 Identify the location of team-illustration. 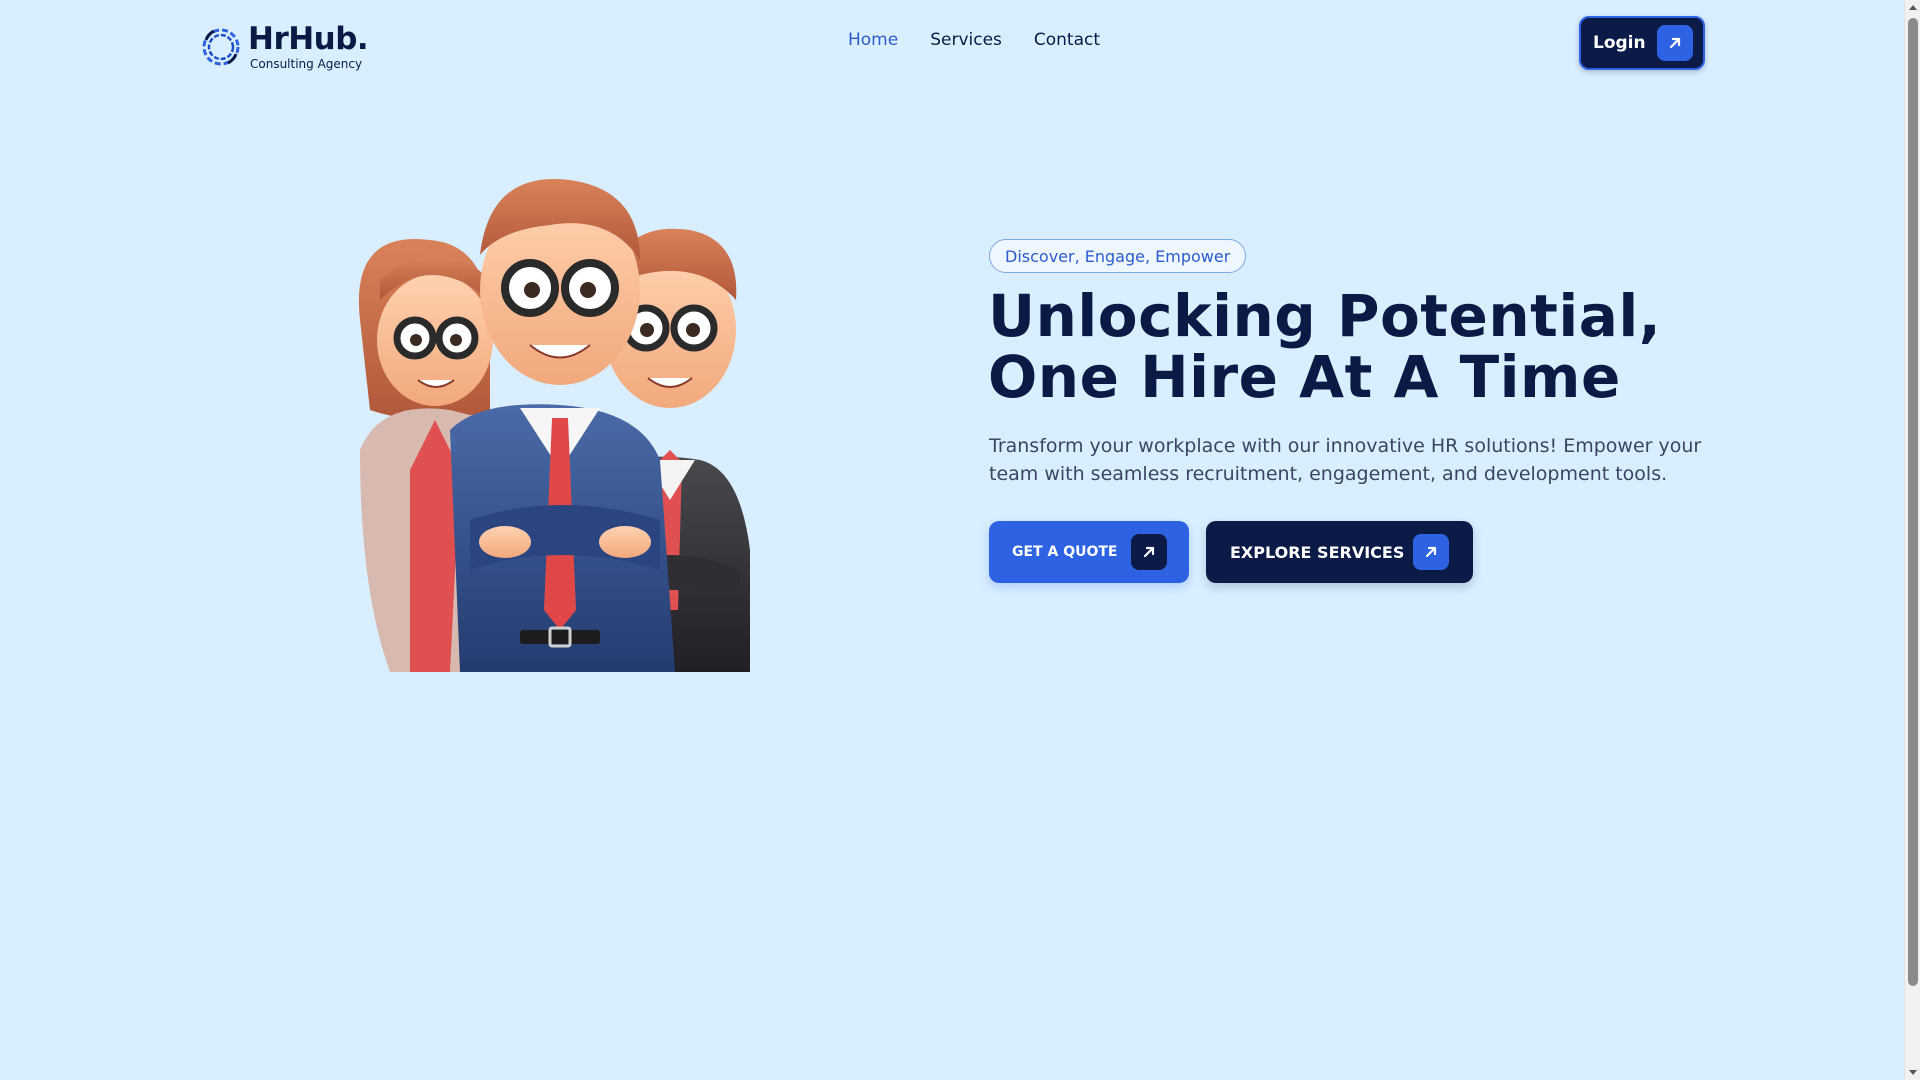
(554, 425).